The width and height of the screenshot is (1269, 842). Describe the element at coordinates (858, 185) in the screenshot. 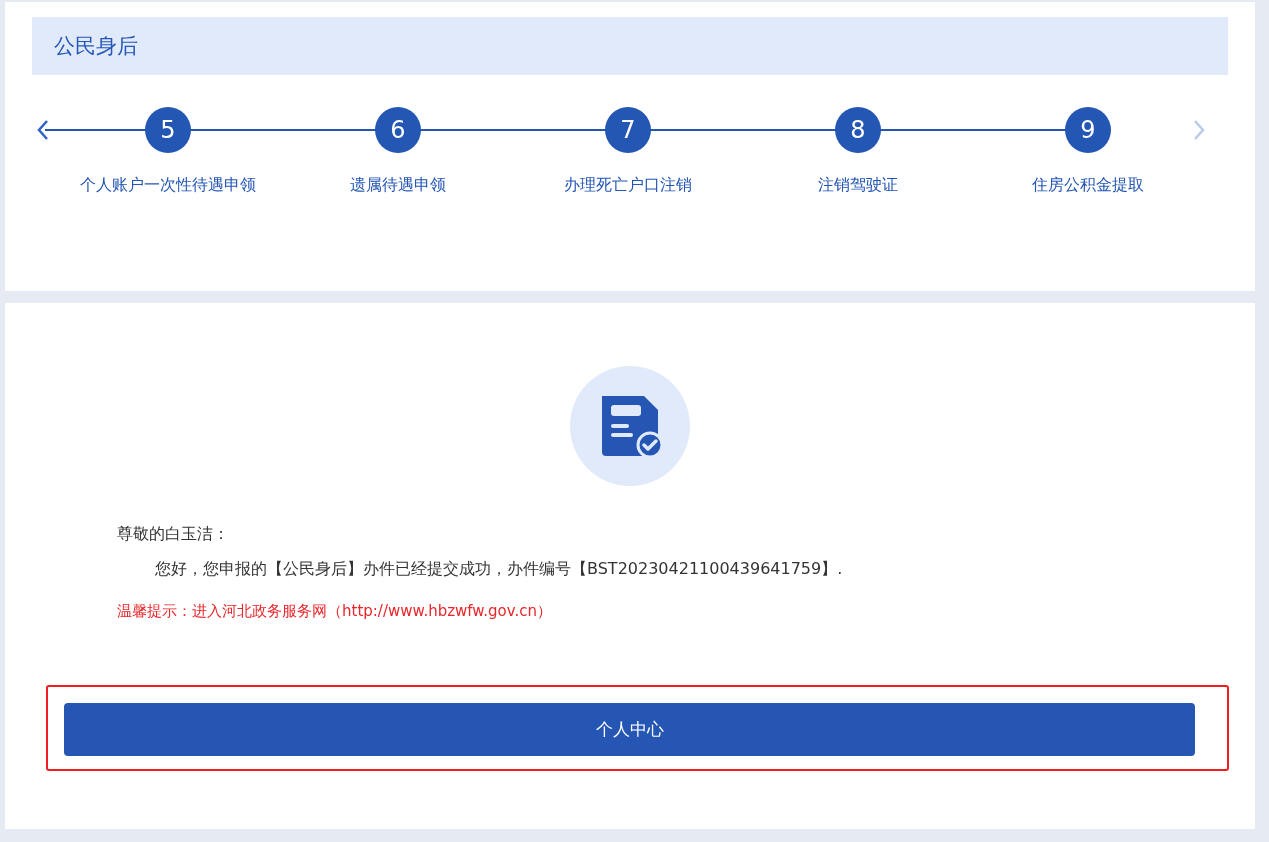

I see `step-label: 注销驾驶证` at that location.